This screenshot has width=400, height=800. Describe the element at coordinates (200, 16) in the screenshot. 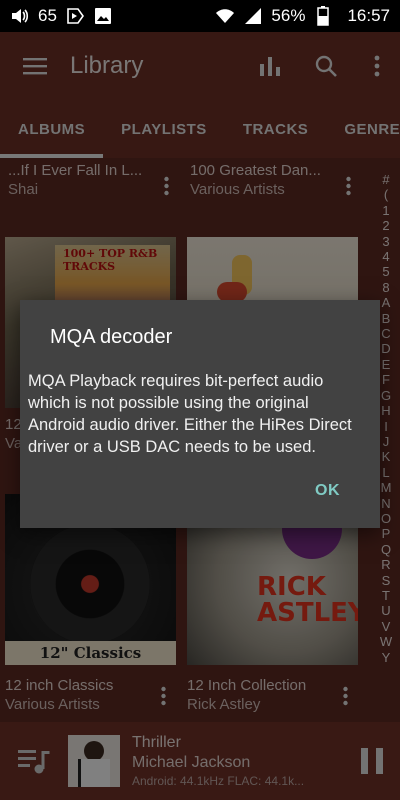

I see `status-bar: 65 56% 16:57` at that location.